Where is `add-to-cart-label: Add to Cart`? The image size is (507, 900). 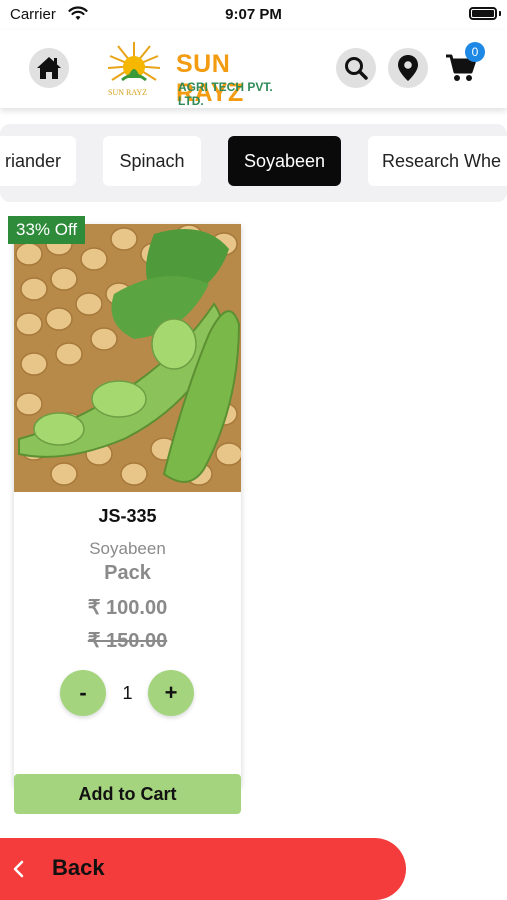
add-to-cart-label: Add to Cart is located at coordinates (127, 793).